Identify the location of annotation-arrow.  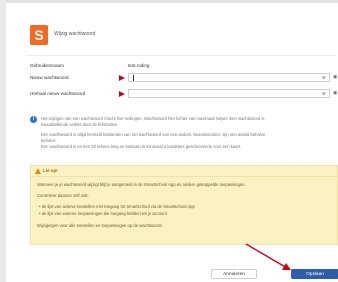
(268, 256).